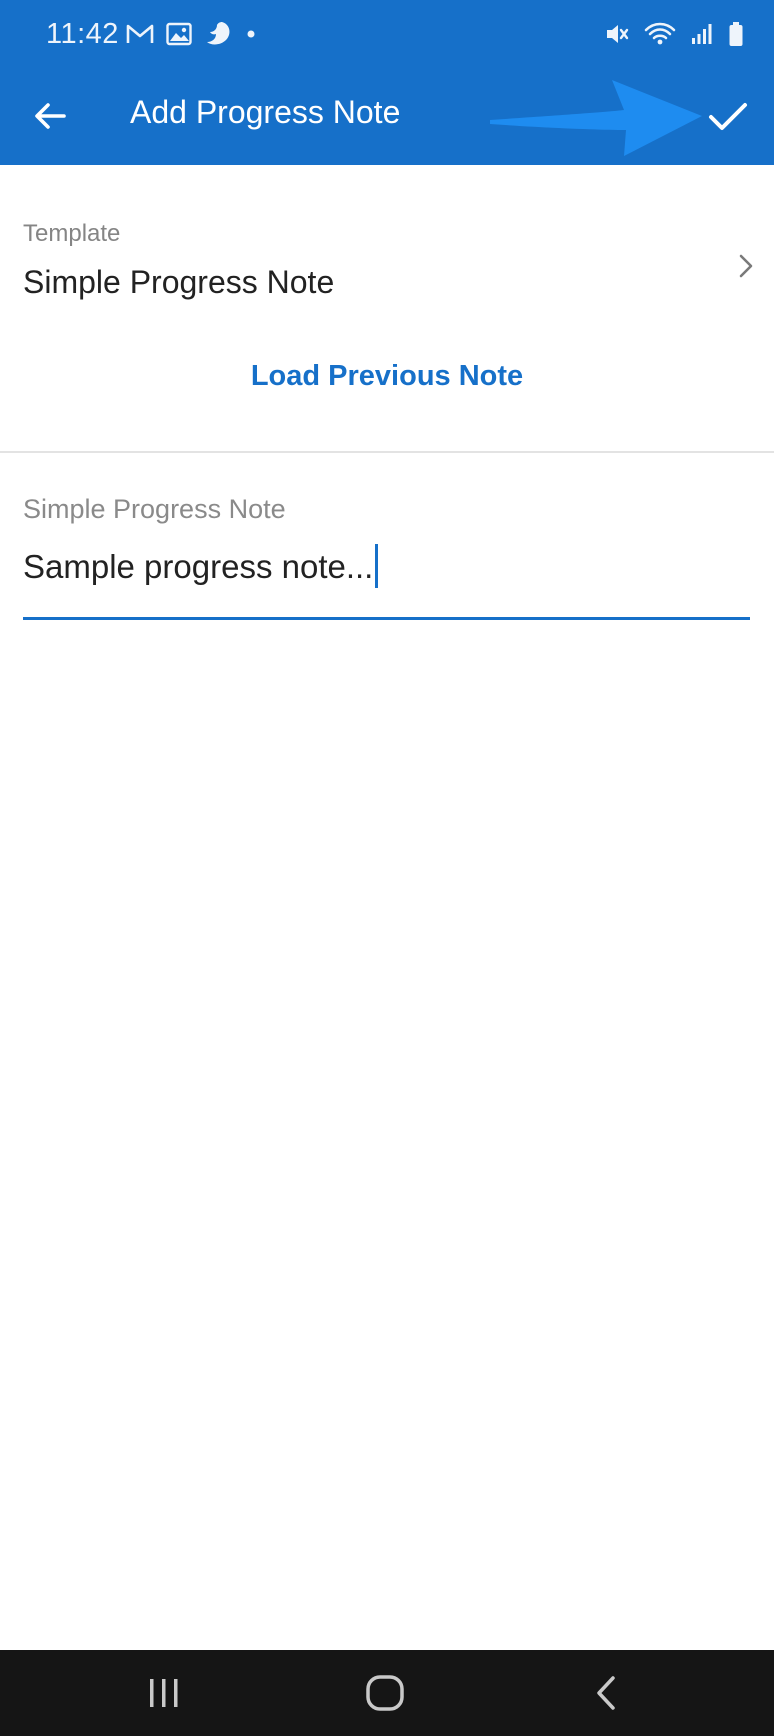 Image resolution: width=774 pixels, height=1736 pixels. Describe the element at coordinates (251, 34) in the screenshot. I see `dot-icon` at that location.